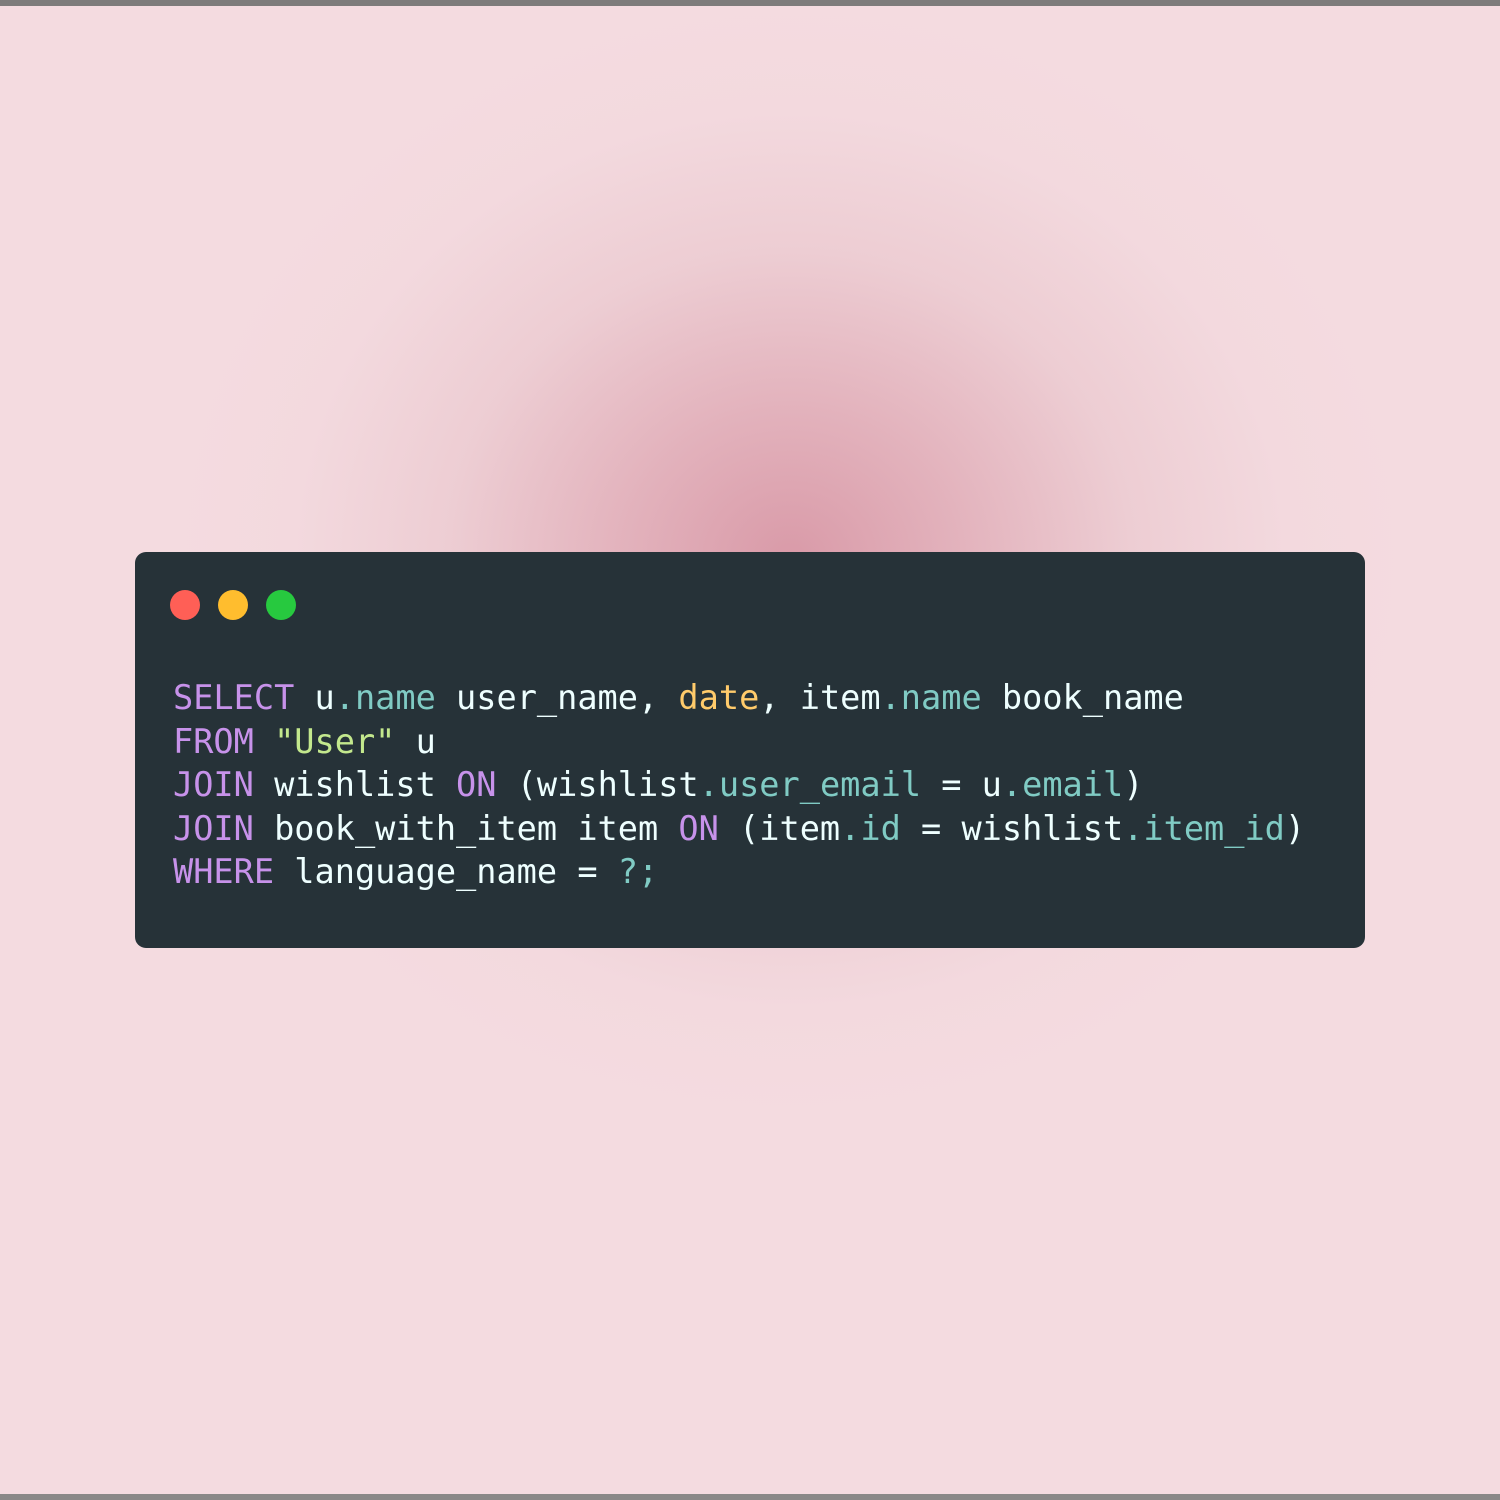  I want to click on code-token-id: = wishlist, so click(1012, 828).